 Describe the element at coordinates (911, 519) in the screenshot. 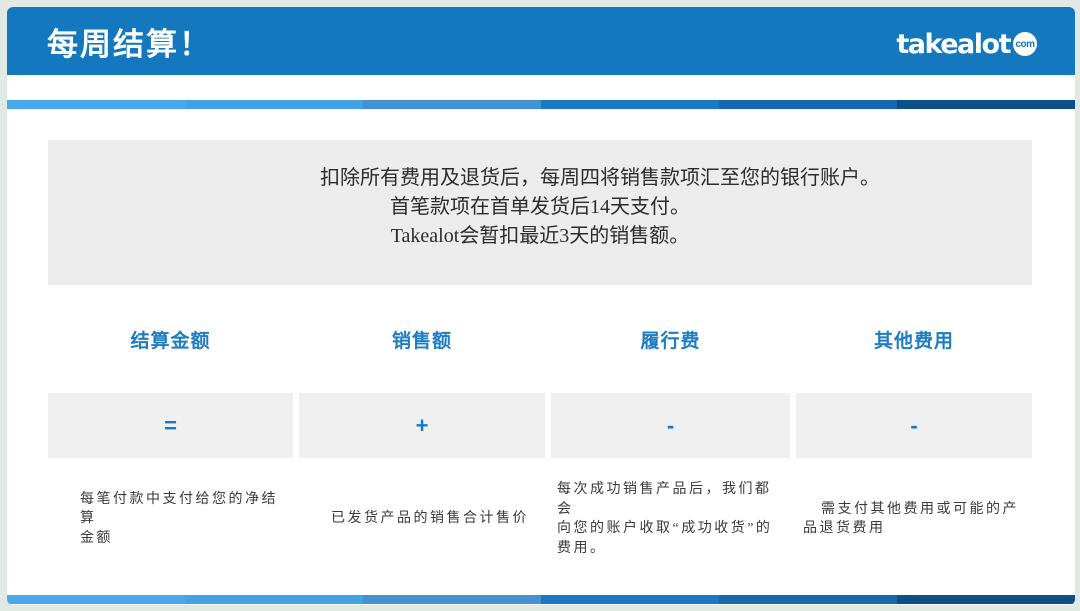

I see `description-other-fees: 需支付其他费用或可能的产 品退货费用` at that location.